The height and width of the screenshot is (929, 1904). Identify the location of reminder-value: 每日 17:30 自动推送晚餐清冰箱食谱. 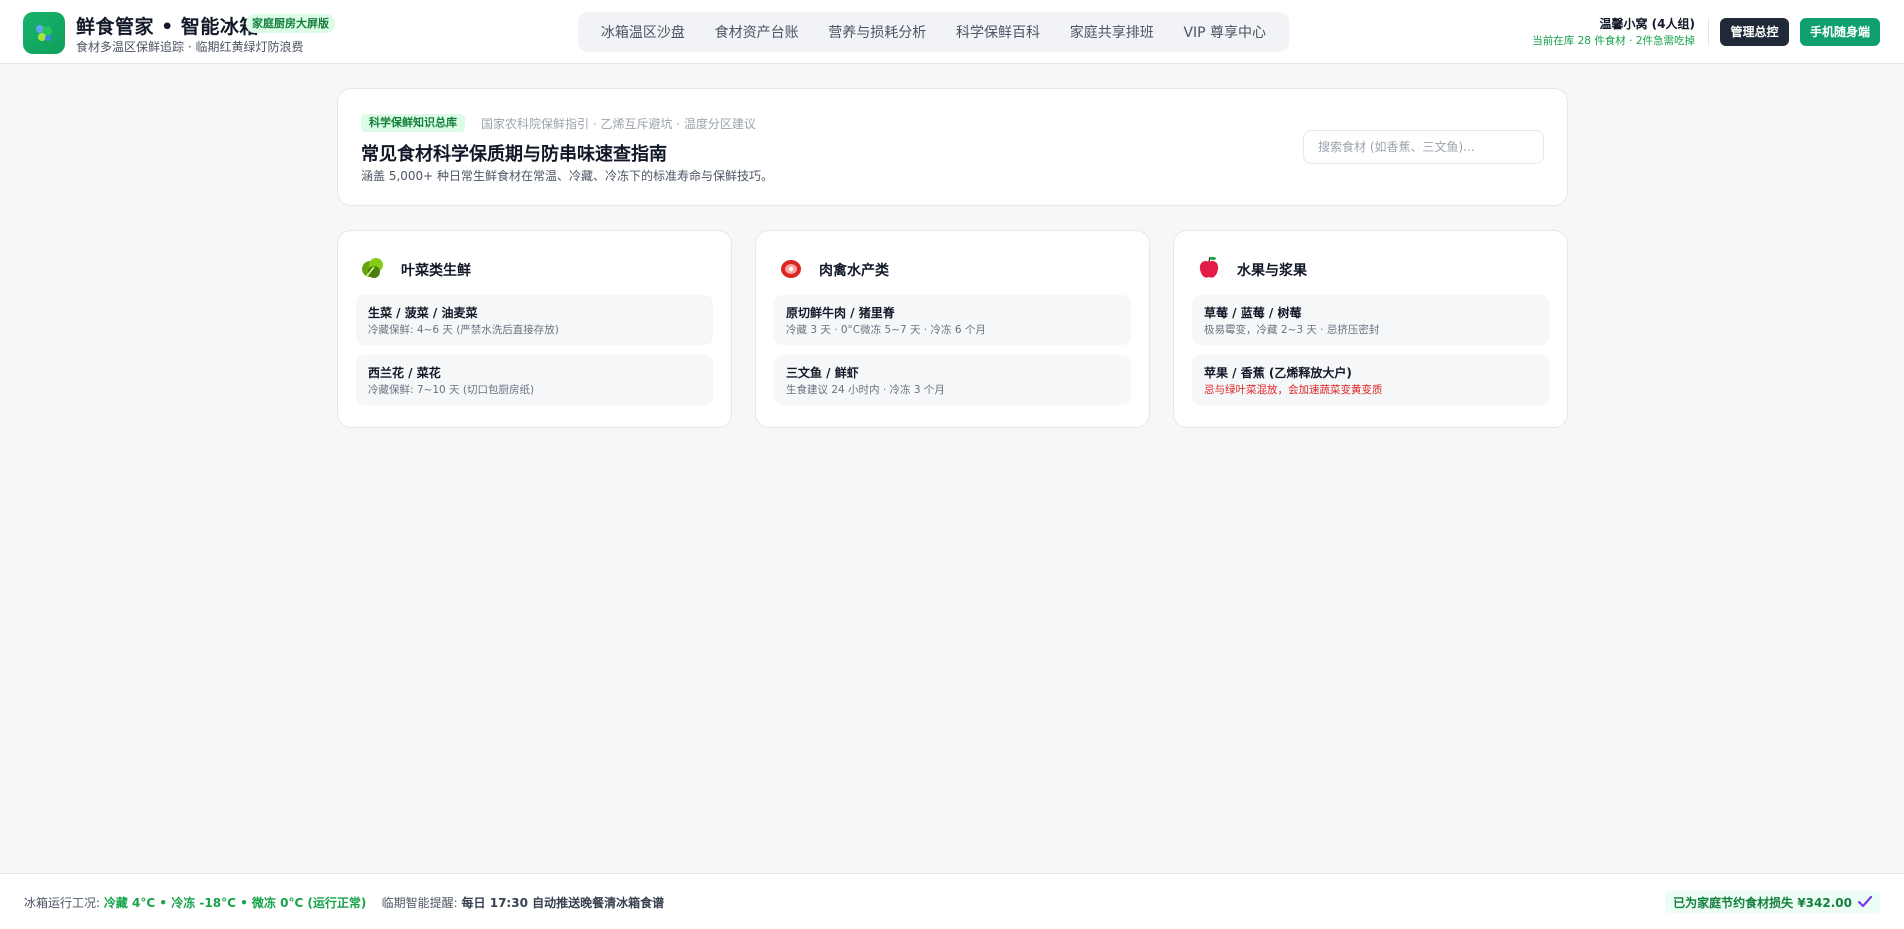
(563, 903).